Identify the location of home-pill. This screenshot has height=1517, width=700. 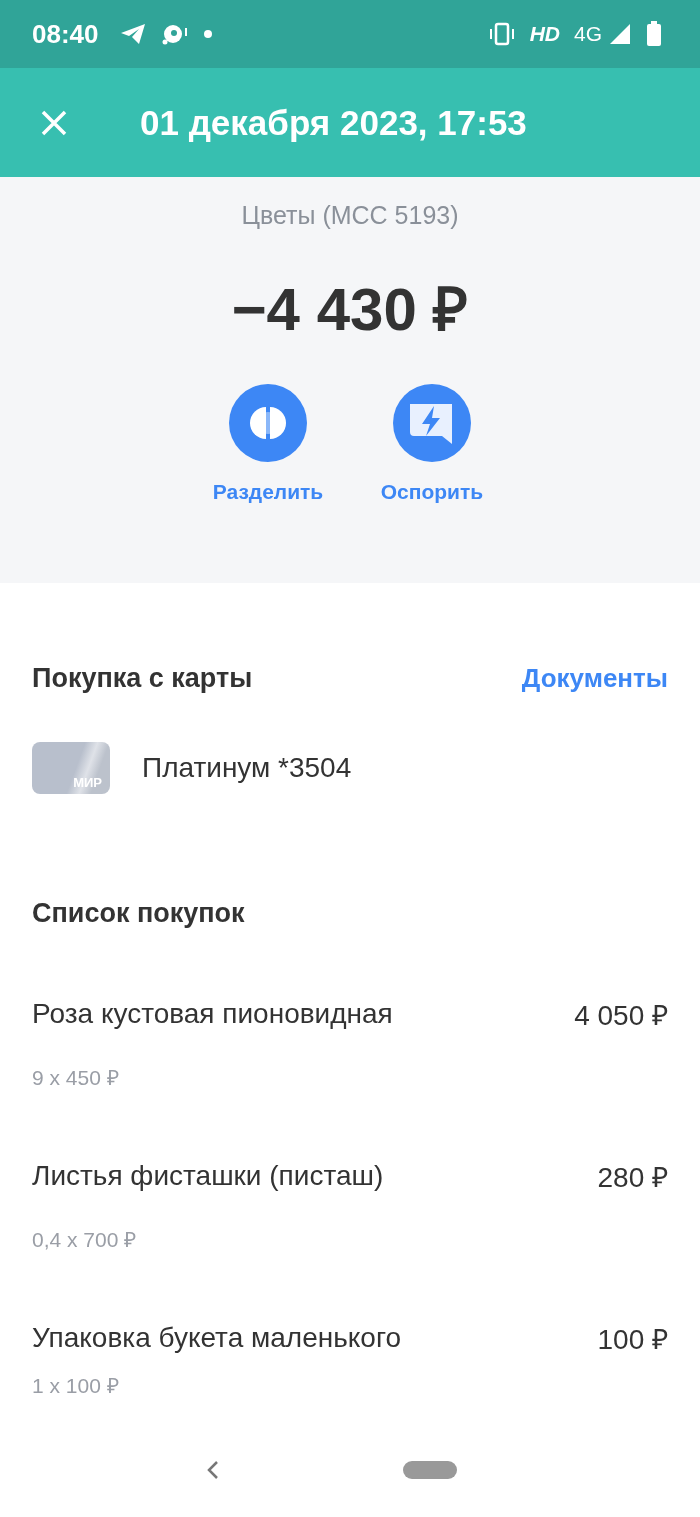
(430, 1470).